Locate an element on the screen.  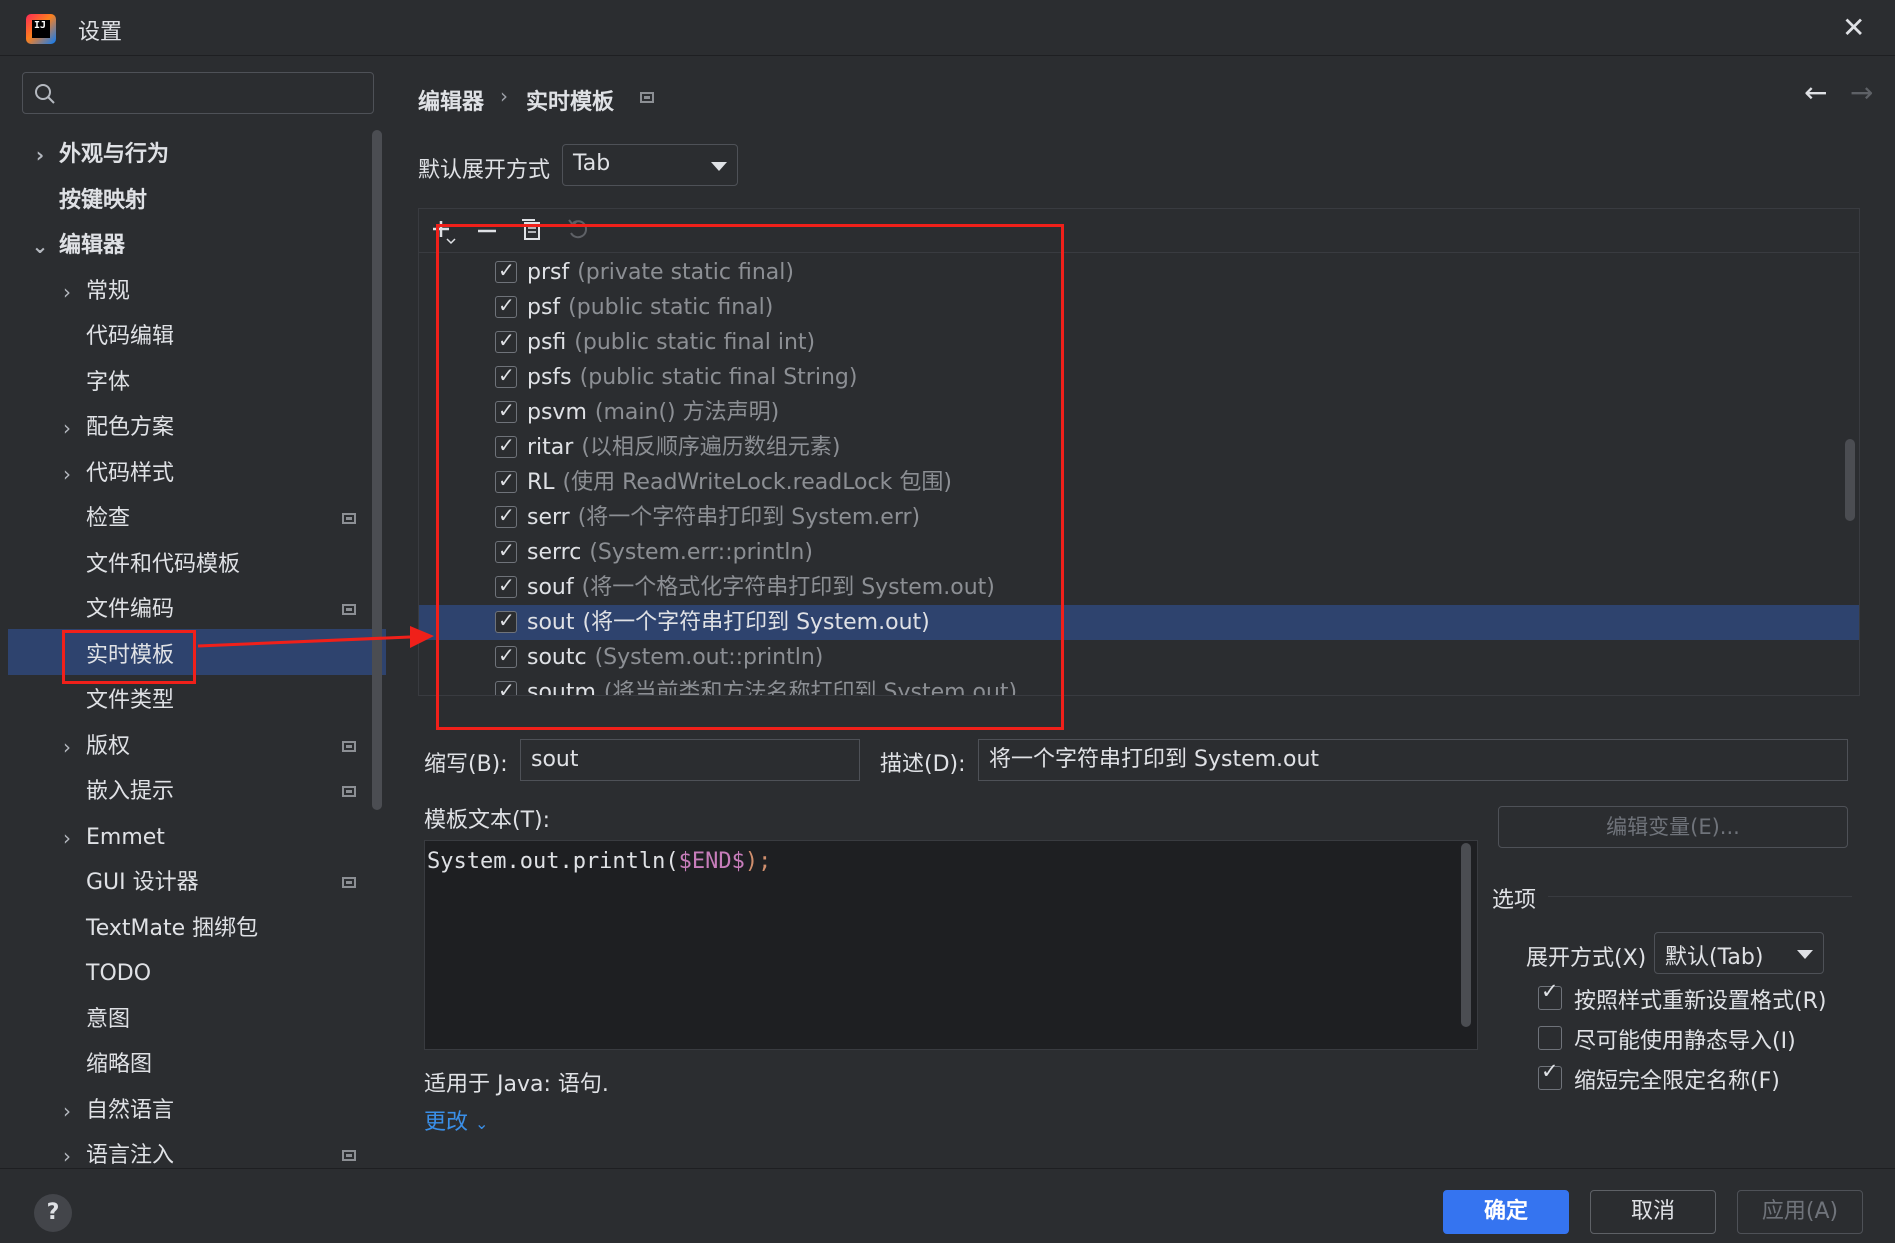
sidebar-item: › 代码样式 is located at coordinates (213, 474).